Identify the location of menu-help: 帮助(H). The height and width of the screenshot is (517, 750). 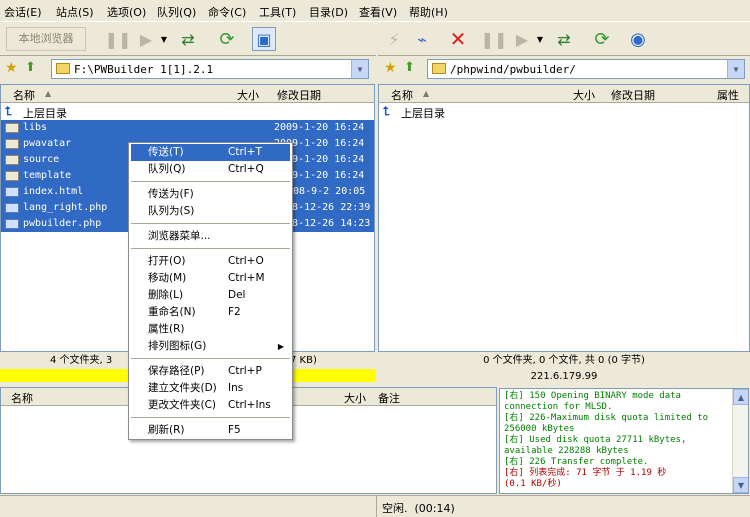
(428, 12).